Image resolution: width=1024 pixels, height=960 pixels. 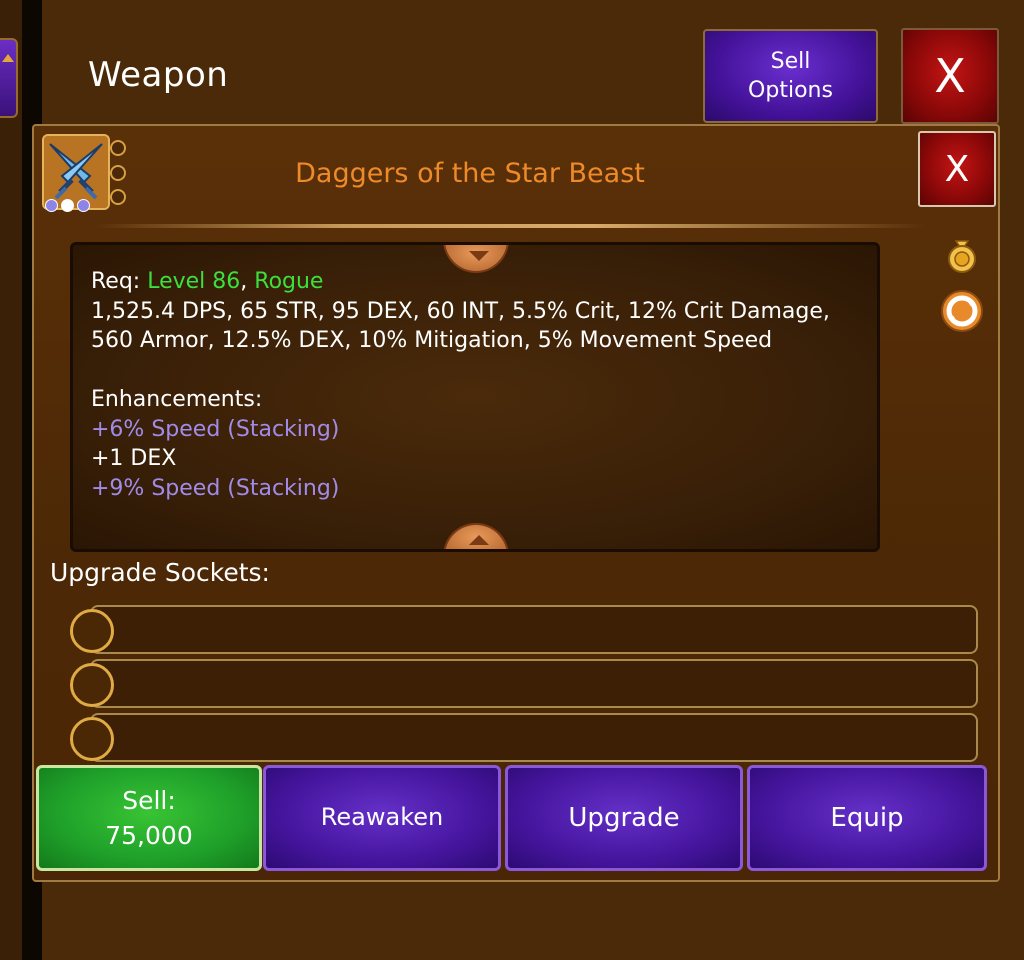 I want to click on swap-arrows-icon, so click(x=961, y=310).